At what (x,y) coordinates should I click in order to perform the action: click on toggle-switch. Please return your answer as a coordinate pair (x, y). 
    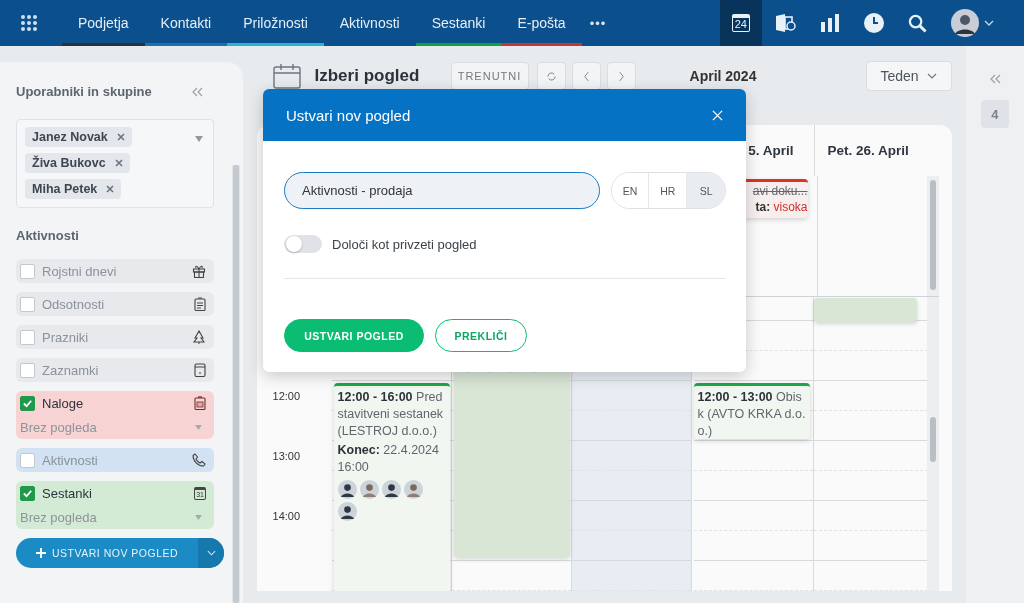
    Looking at the image, I should click on (303, 244).